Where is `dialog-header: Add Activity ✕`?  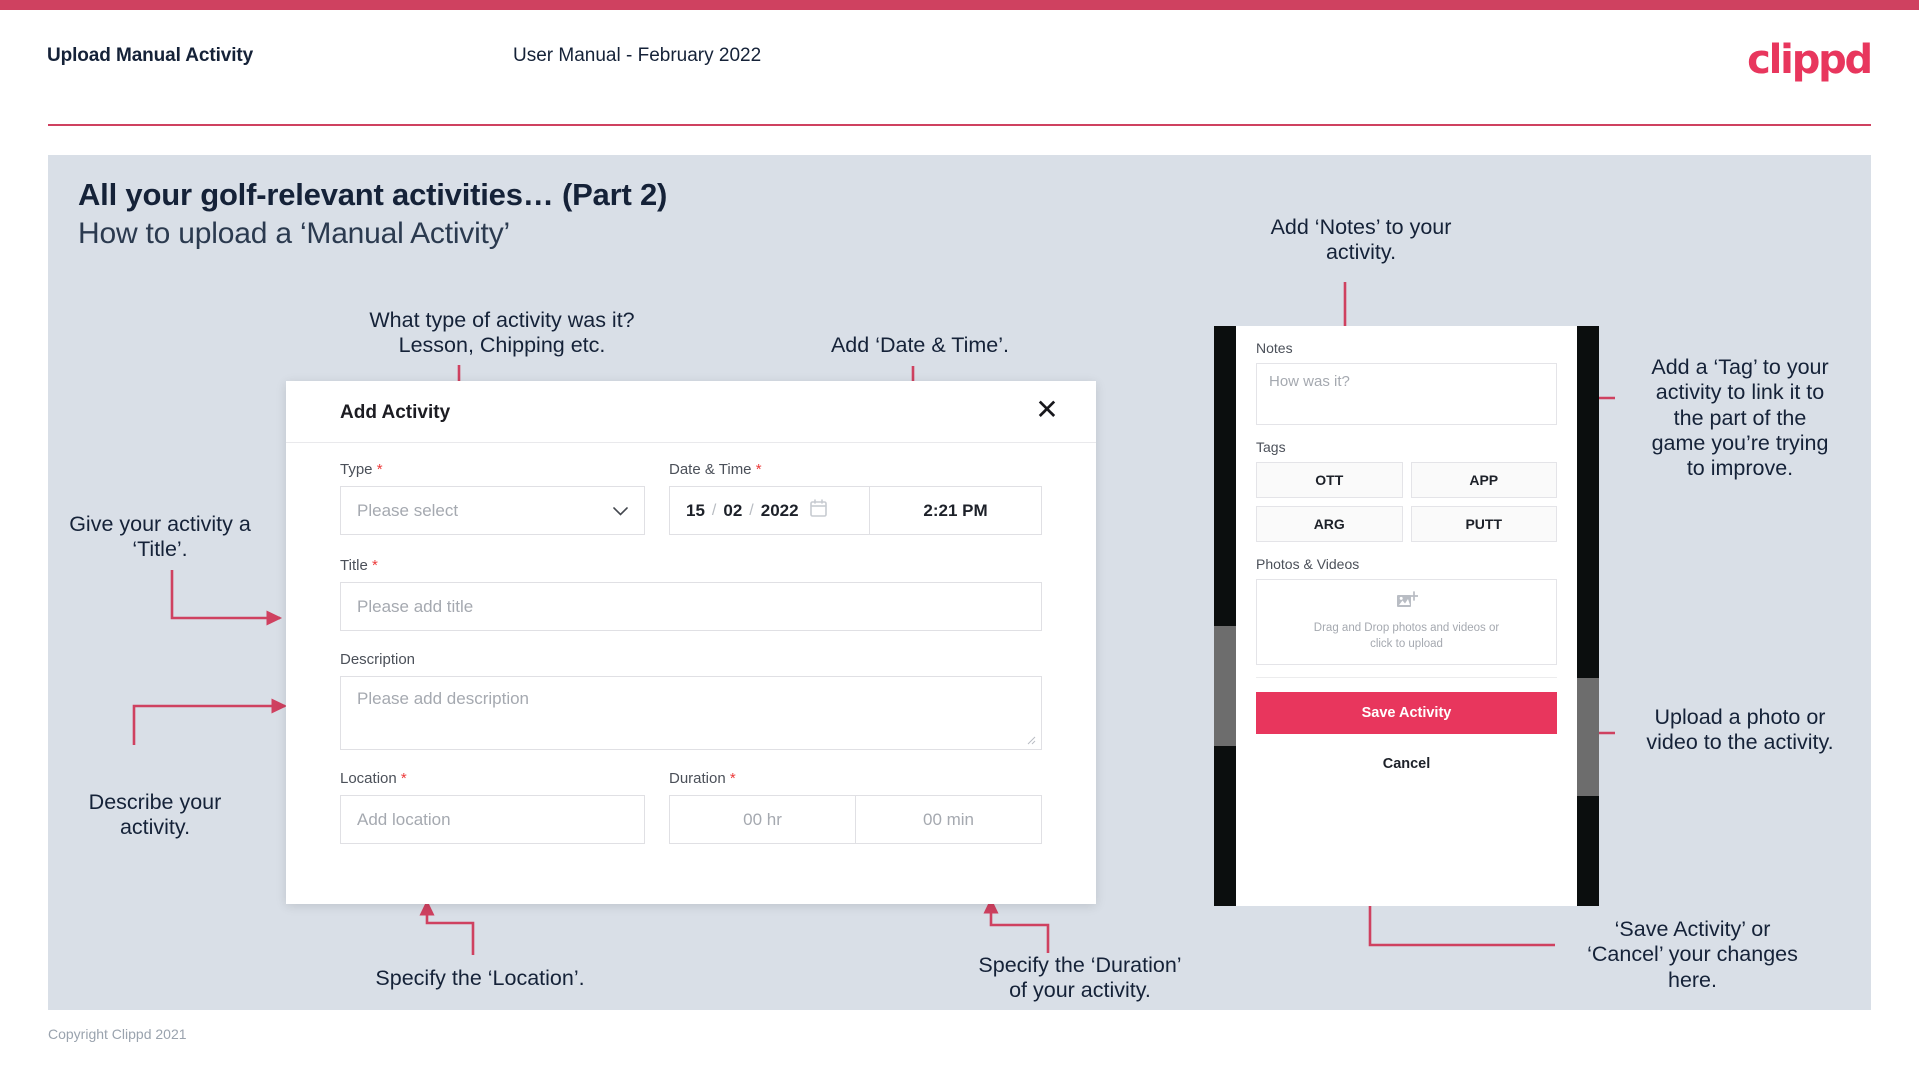
dialog-header: Add Activity ✕ is located at coordinates (691, 412).